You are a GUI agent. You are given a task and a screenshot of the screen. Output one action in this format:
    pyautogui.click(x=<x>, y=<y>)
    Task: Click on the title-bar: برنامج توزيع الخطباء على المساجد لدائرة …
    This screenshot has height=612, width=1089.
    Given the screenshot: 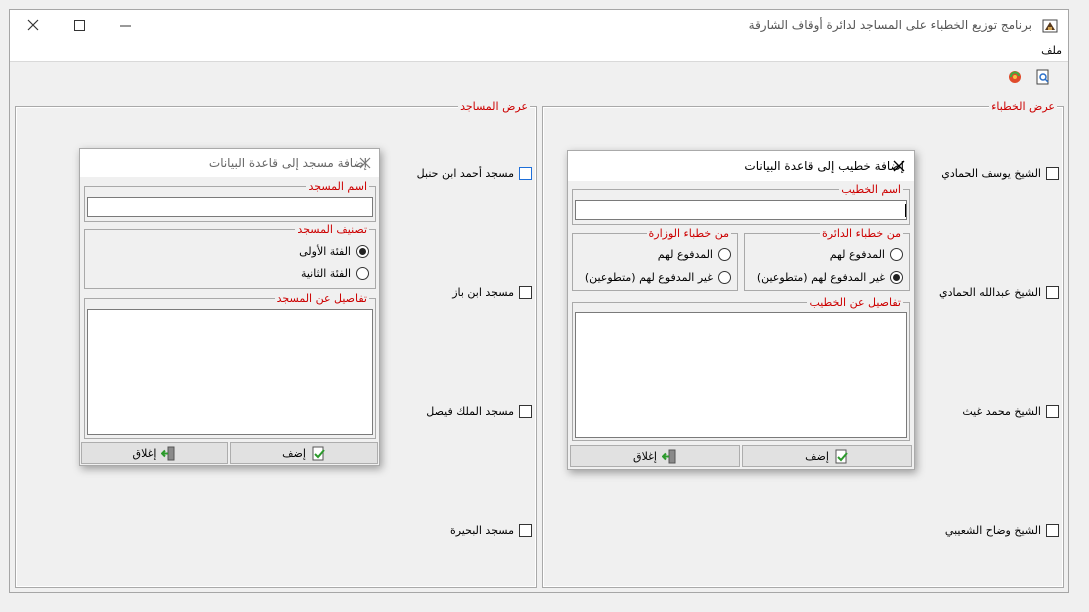 What is the action you would take?
    pyautogui.click(x=539, y=26)
    